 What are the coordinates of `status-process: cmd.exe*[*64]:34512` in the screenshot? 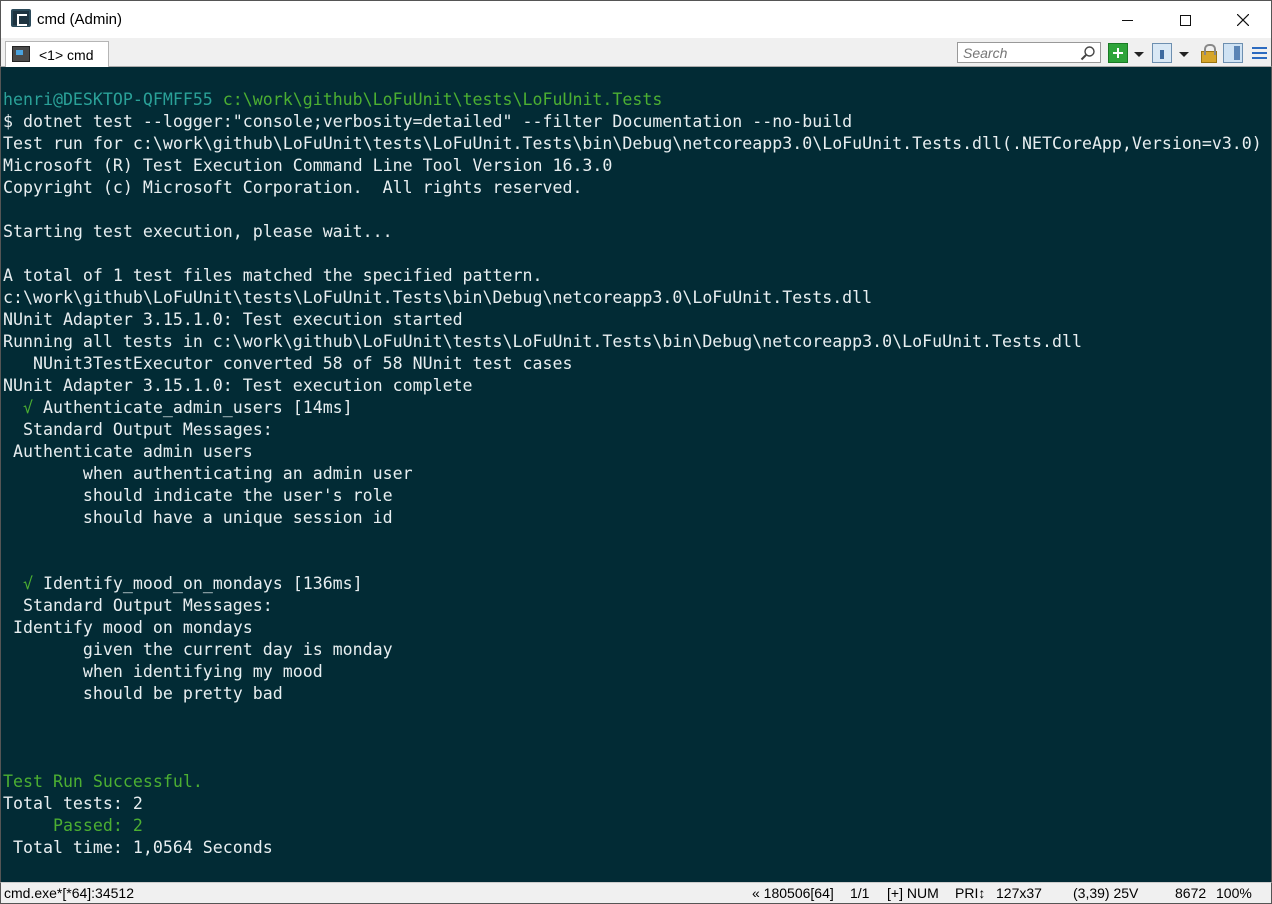 It's located at (69, 893).